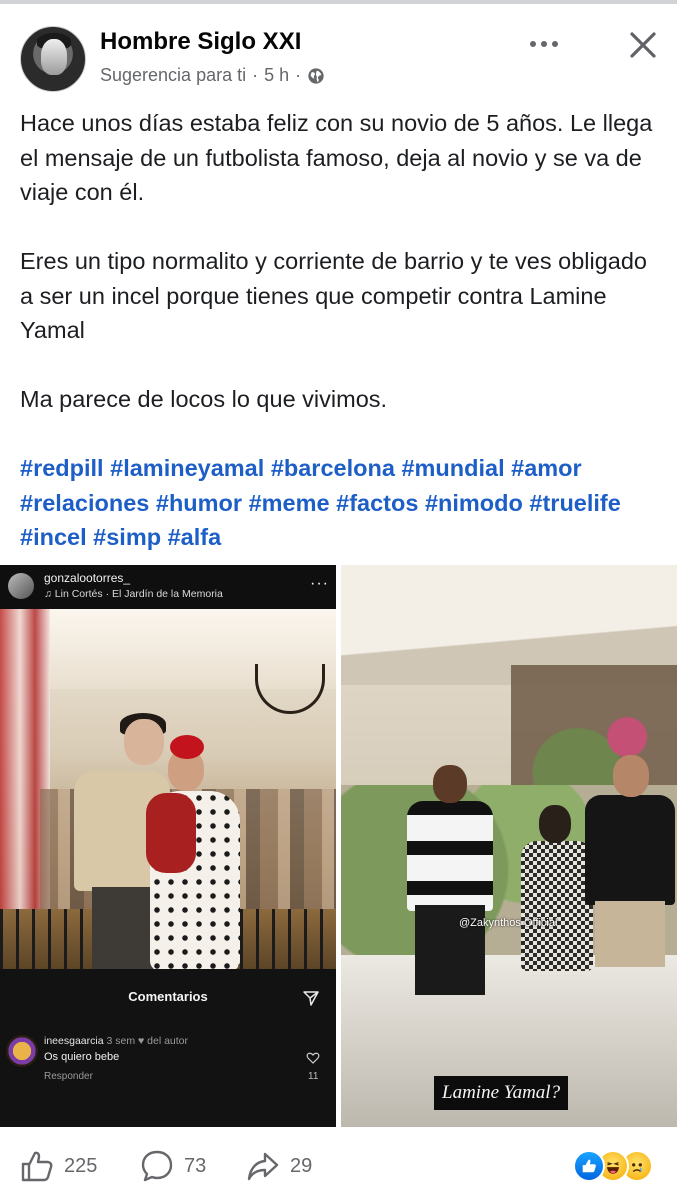 Image resolution: width=677 pixels, height=1200 pixels. Describe the element at coordinates (319, 583) in the screenshot. I see `instagram-more-icon: ···` at that location.